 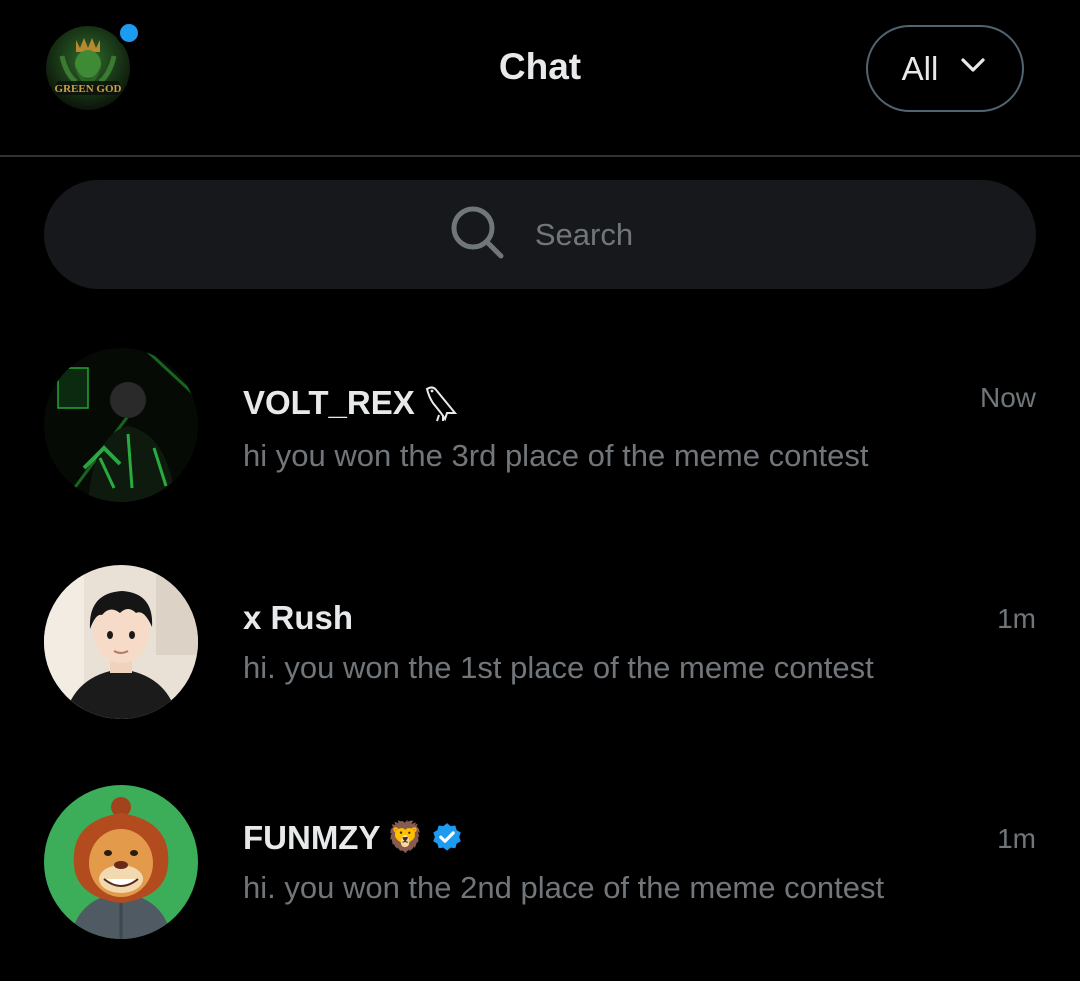 What do you see at coordinates (584, 234) in the screenshot?
I see `search-placeholder: Search` at bounding box center [584, 234].